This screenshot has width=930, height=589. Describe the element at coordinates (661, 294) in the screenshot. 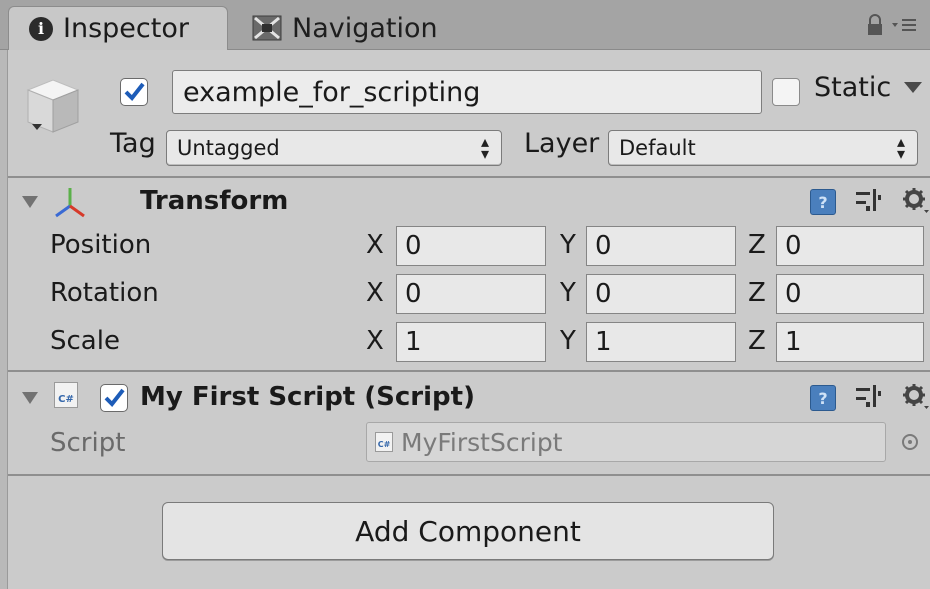

I see `rotation-y-field: 0` at that location.